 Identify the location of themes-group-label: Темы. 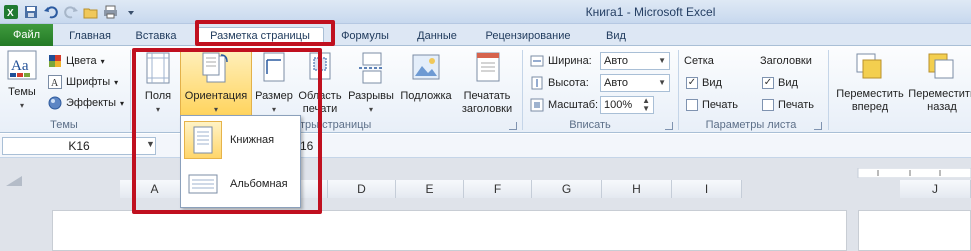
(64, 125).